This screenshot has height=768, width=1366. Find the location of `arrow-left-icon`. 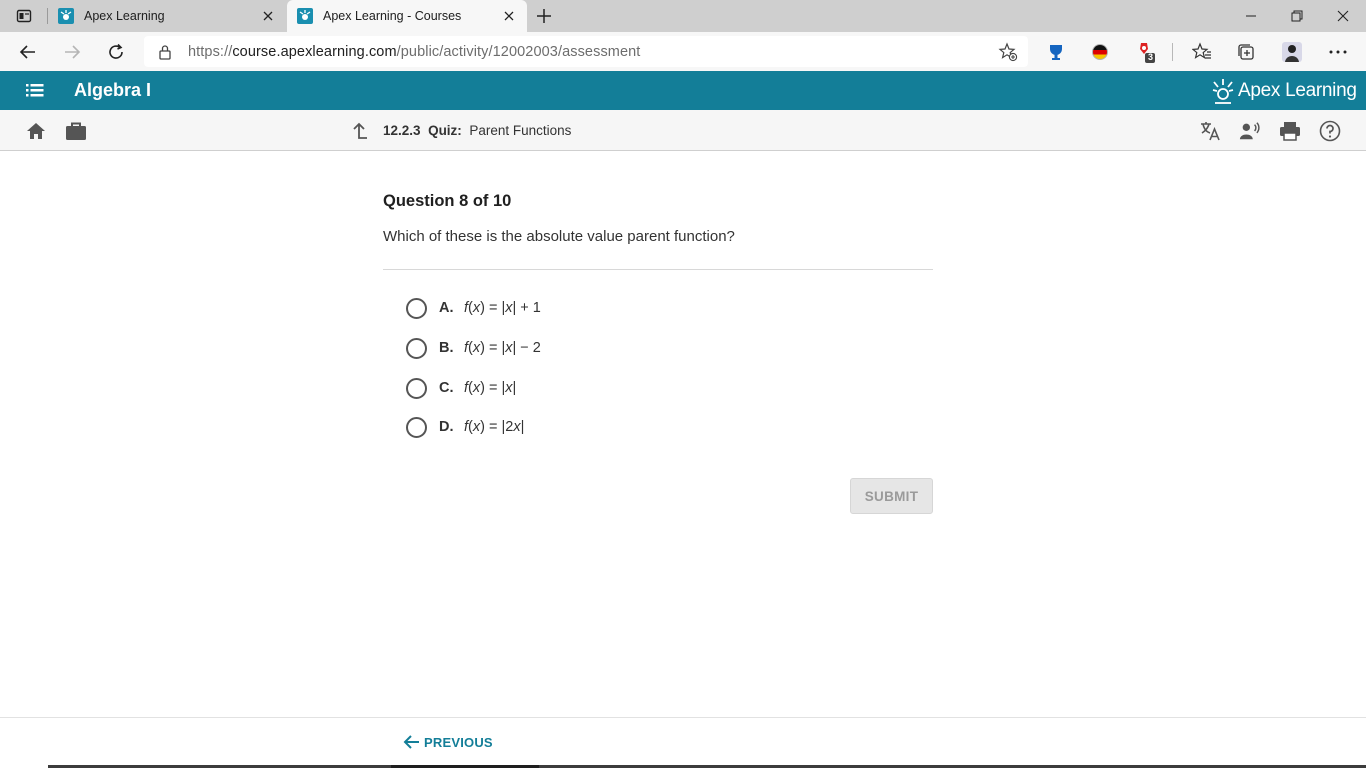

arrow-left-icon is located at coordinates (411, 742).